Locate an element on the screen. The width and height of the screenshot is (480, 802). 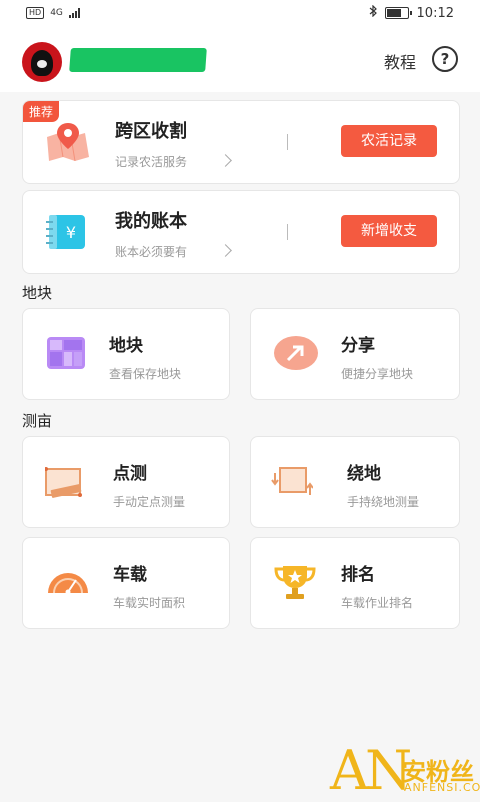
bluetooth-icon is located at coordinates (373, 12).